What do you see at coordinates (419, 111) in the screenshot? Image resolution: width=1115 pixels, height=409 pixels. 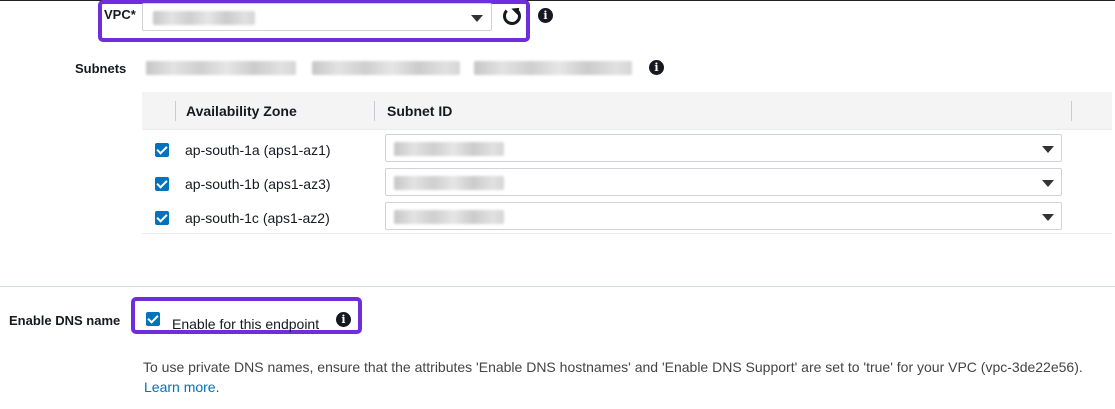 I see `column-header-subnet-id: Subnet ID` at bounding box center [419, 111].